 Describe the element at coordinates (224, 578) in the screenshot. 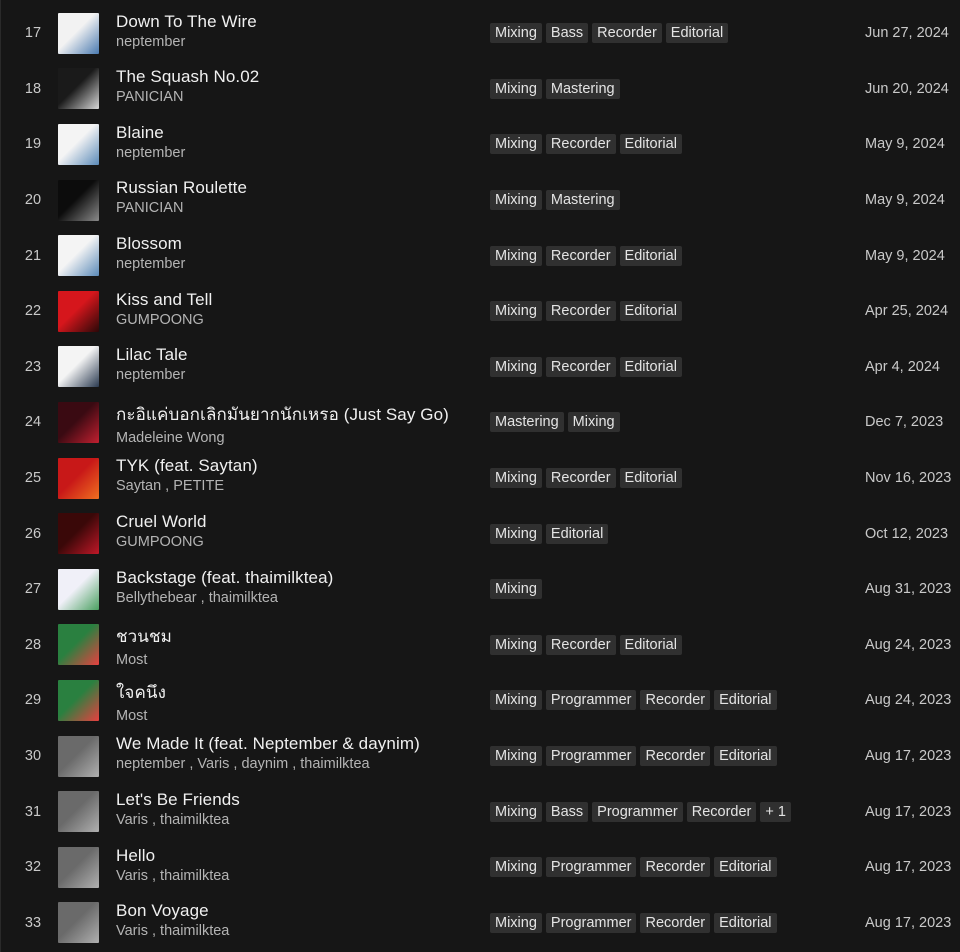

I see `track-title: Backstage (feat. thaimilktea)` at that location.